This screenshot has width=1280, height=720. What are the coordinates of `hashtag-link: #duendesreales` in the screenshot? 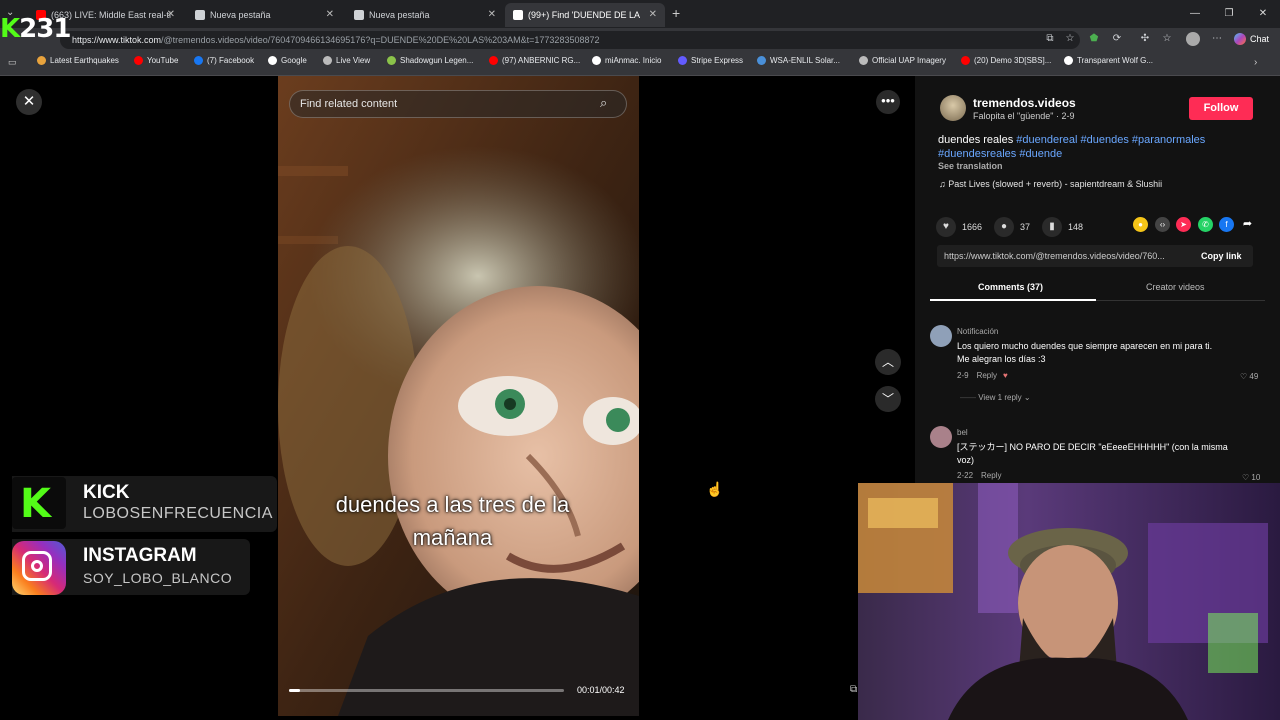 It's located at (977, 154).